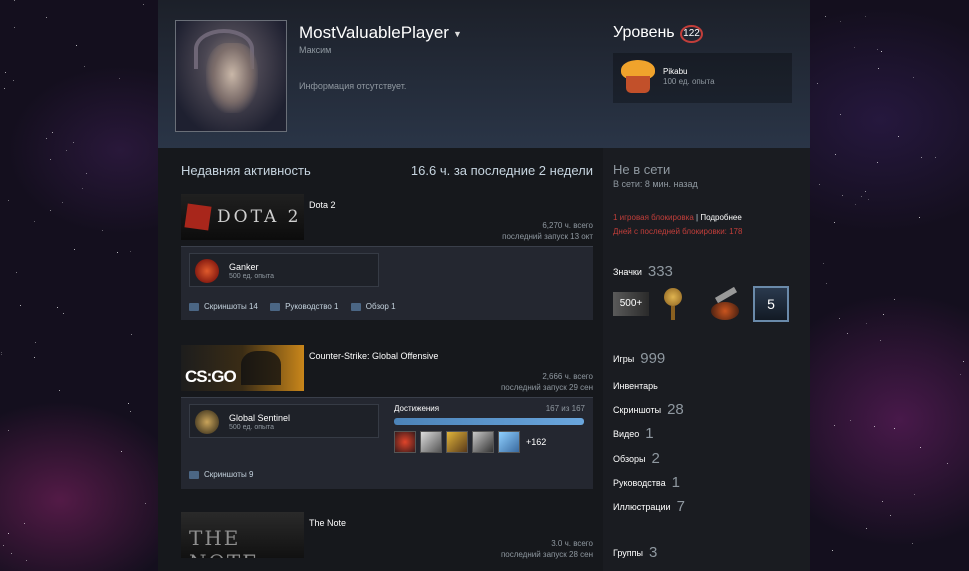 This screenshot has width=969, height=571. Describe the element at coordinates (373, 356) in the screenshot. I see `game-name: Counter-Strike: Global Offensive` at that location.